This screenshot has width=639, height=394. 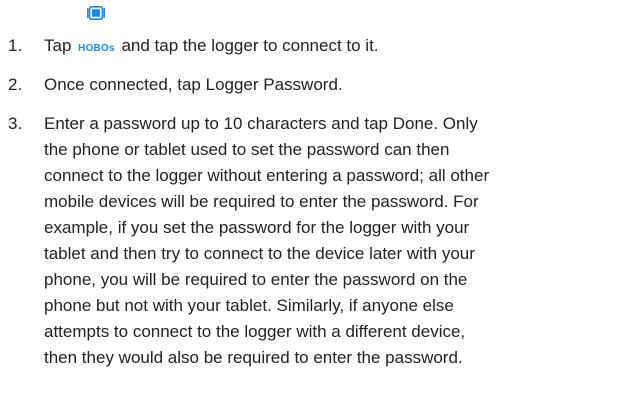 I want to click on step-text: Once connected, tap Logger Password., so click(x=334, y=85).